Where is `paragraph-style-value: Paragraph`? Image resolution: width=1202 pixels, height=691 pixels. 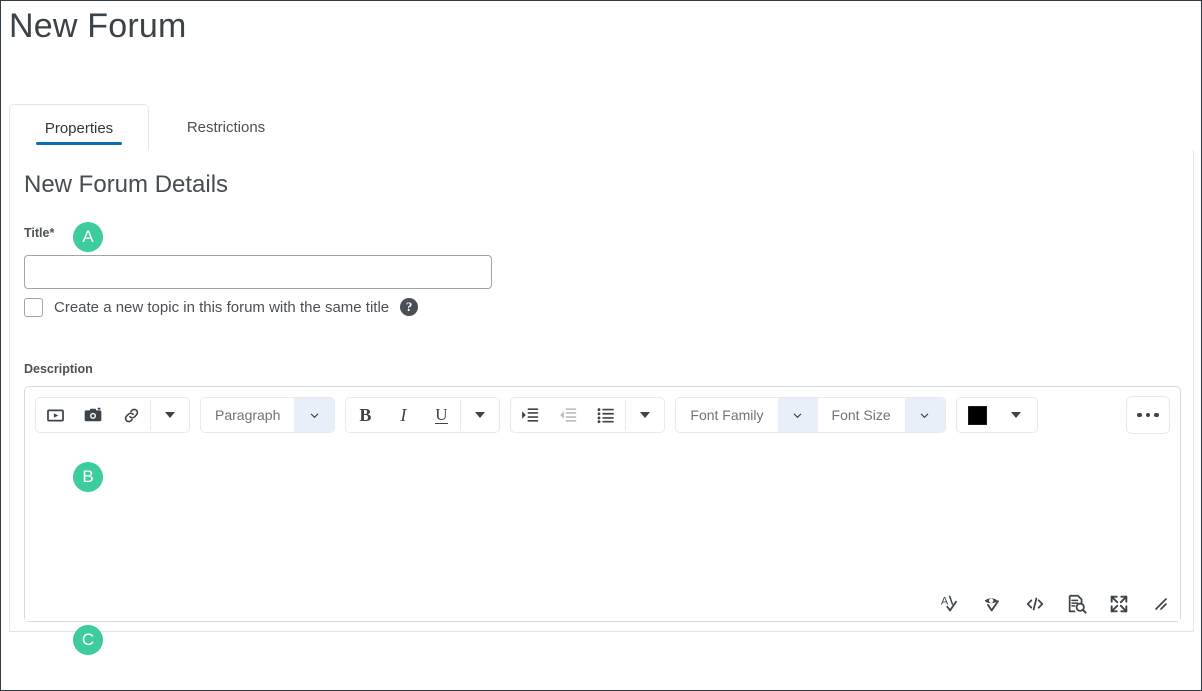
paragraph-style-value: Paragraph is located at coordinates (248, 415).